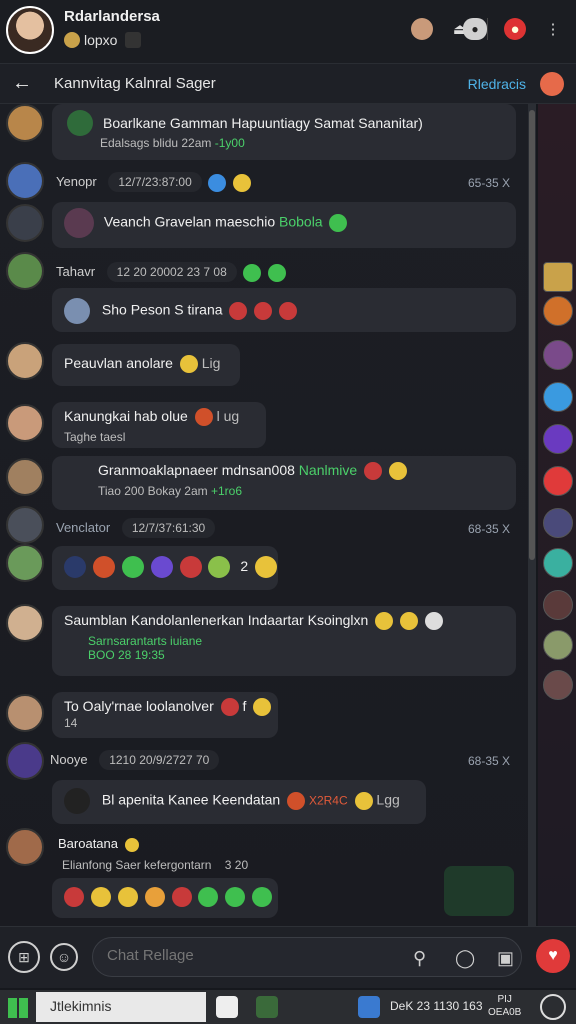 The width and height of the screenshot is (576, 1024). What do you see at coordinates (436, 1006) in the screenshot?
I see `taskbar-clock: DeK 23 1130 163` at bounding box center [436, 1006].